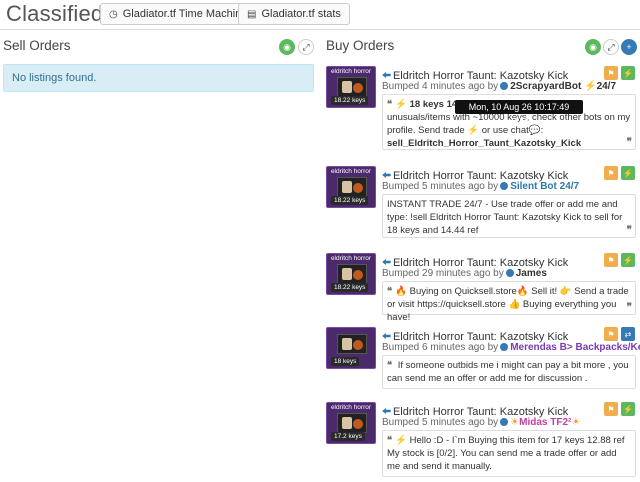 Image resolution: width=640 pixels, height=482 pixels. I want to click on username-link: Midas TF2², so click(545, 422).